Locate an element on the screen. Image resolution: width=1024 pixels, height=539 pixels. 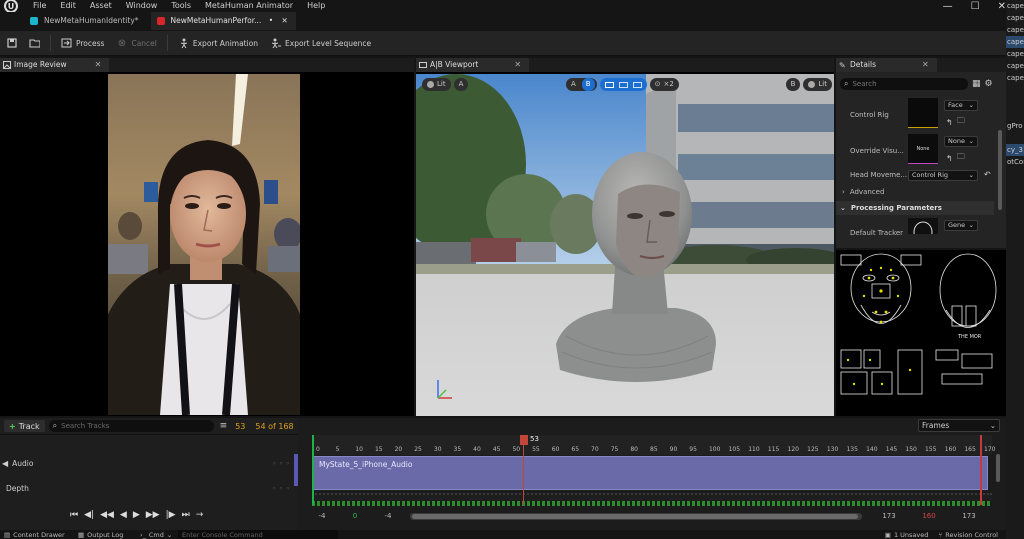
step-back-icon: ◀◀ is located at coordinates (107, 515).